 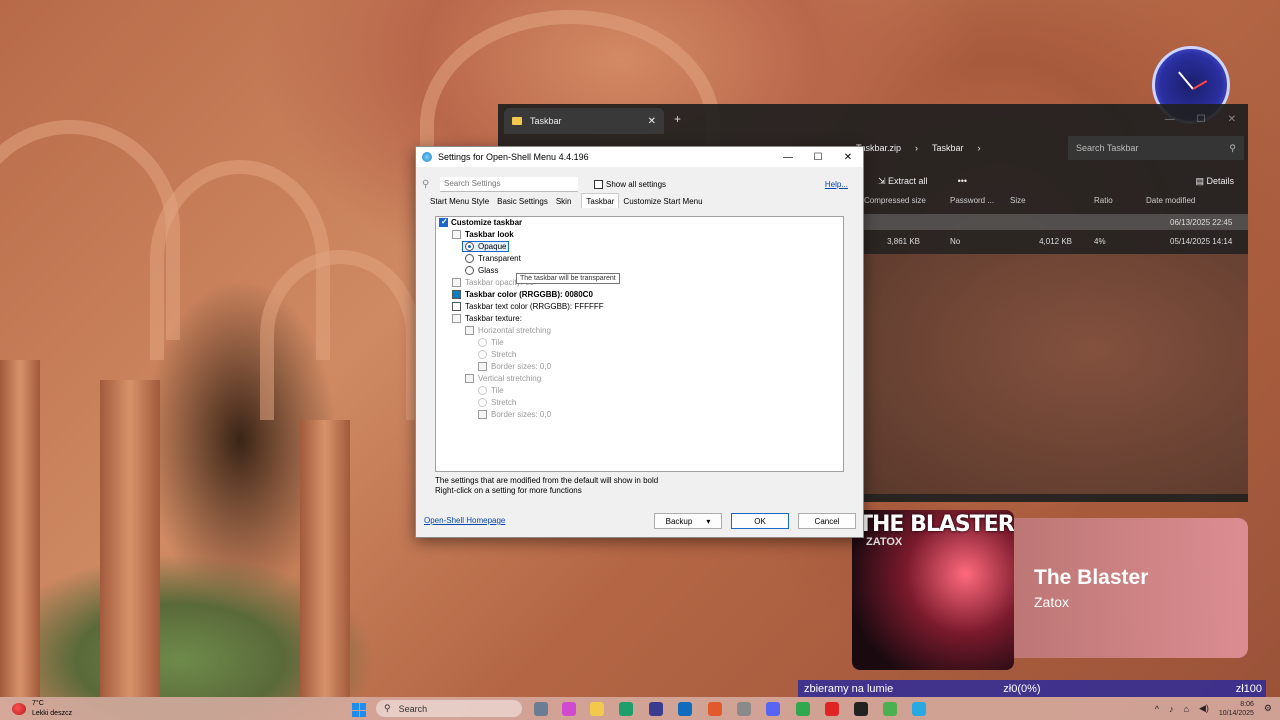 I want to click on setting-h-border-sizes: Border sizes: 0,0, so click(x=514, y=366).